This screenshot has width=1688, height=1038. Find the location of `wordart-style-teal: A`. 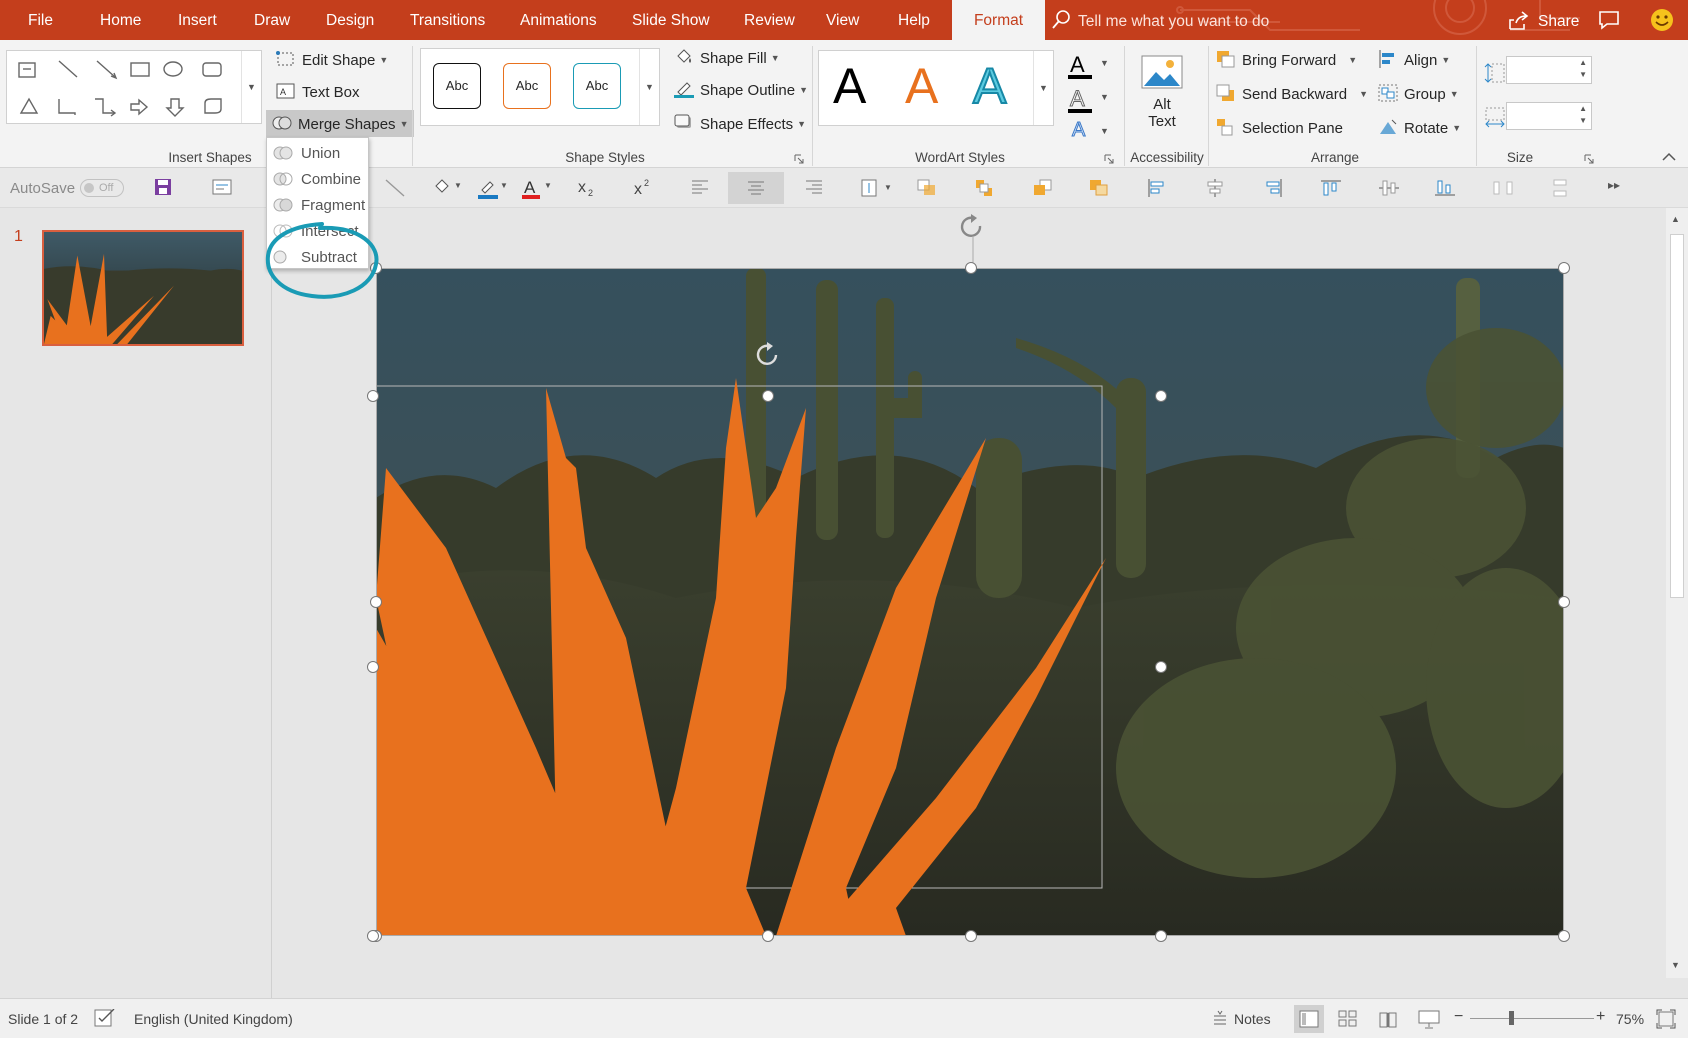

wordart-style-teal: A is located at coordinates (989, 86).